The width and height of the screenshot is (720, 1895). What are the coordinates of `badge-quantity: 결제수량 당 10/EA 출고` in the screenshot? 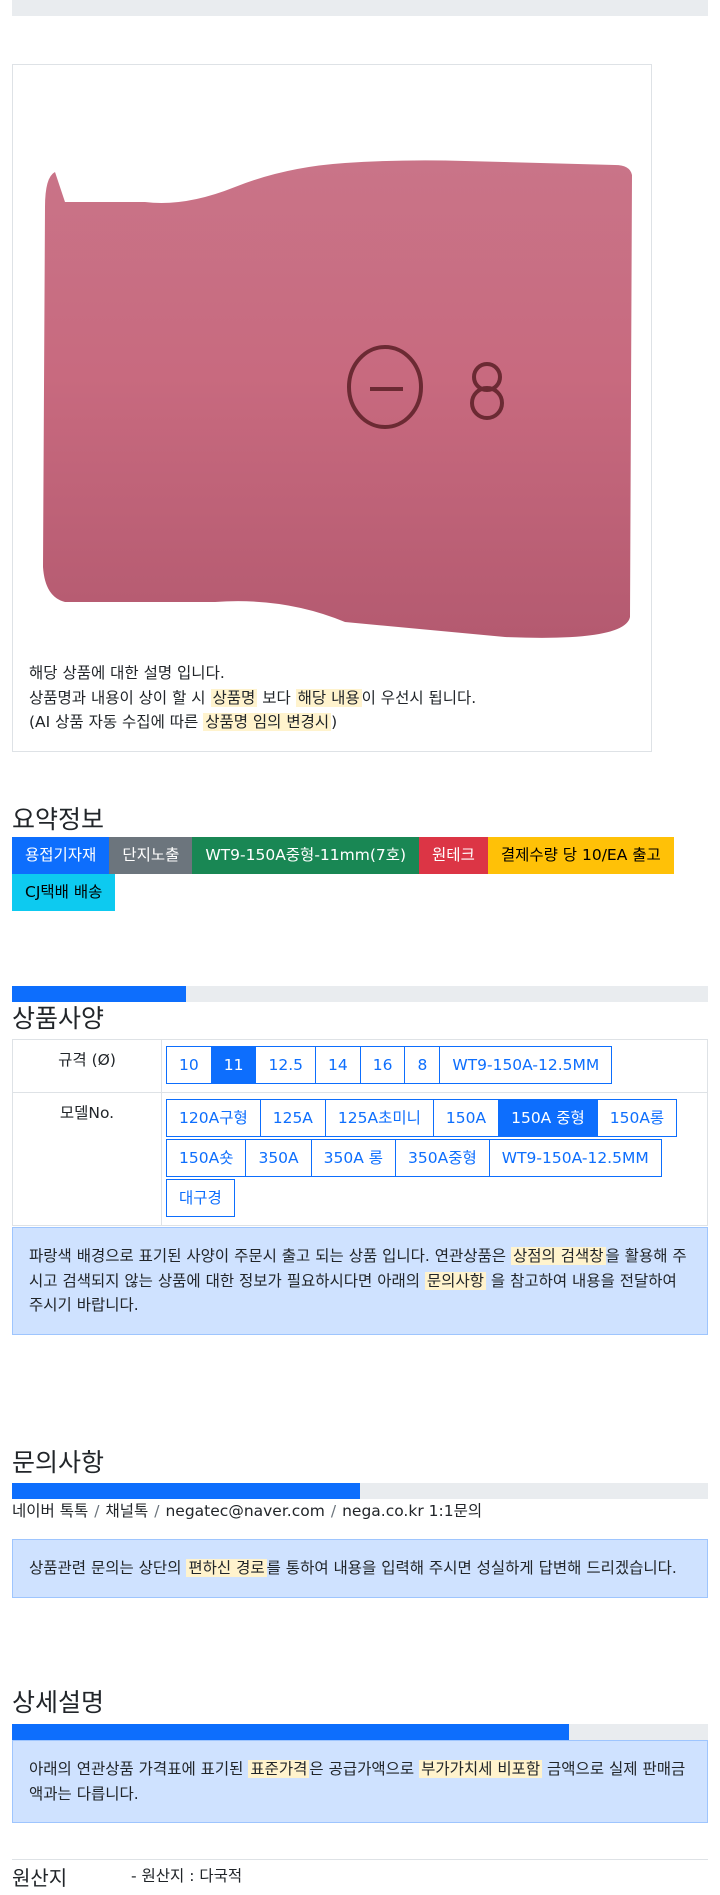 It's located at (580, 855).